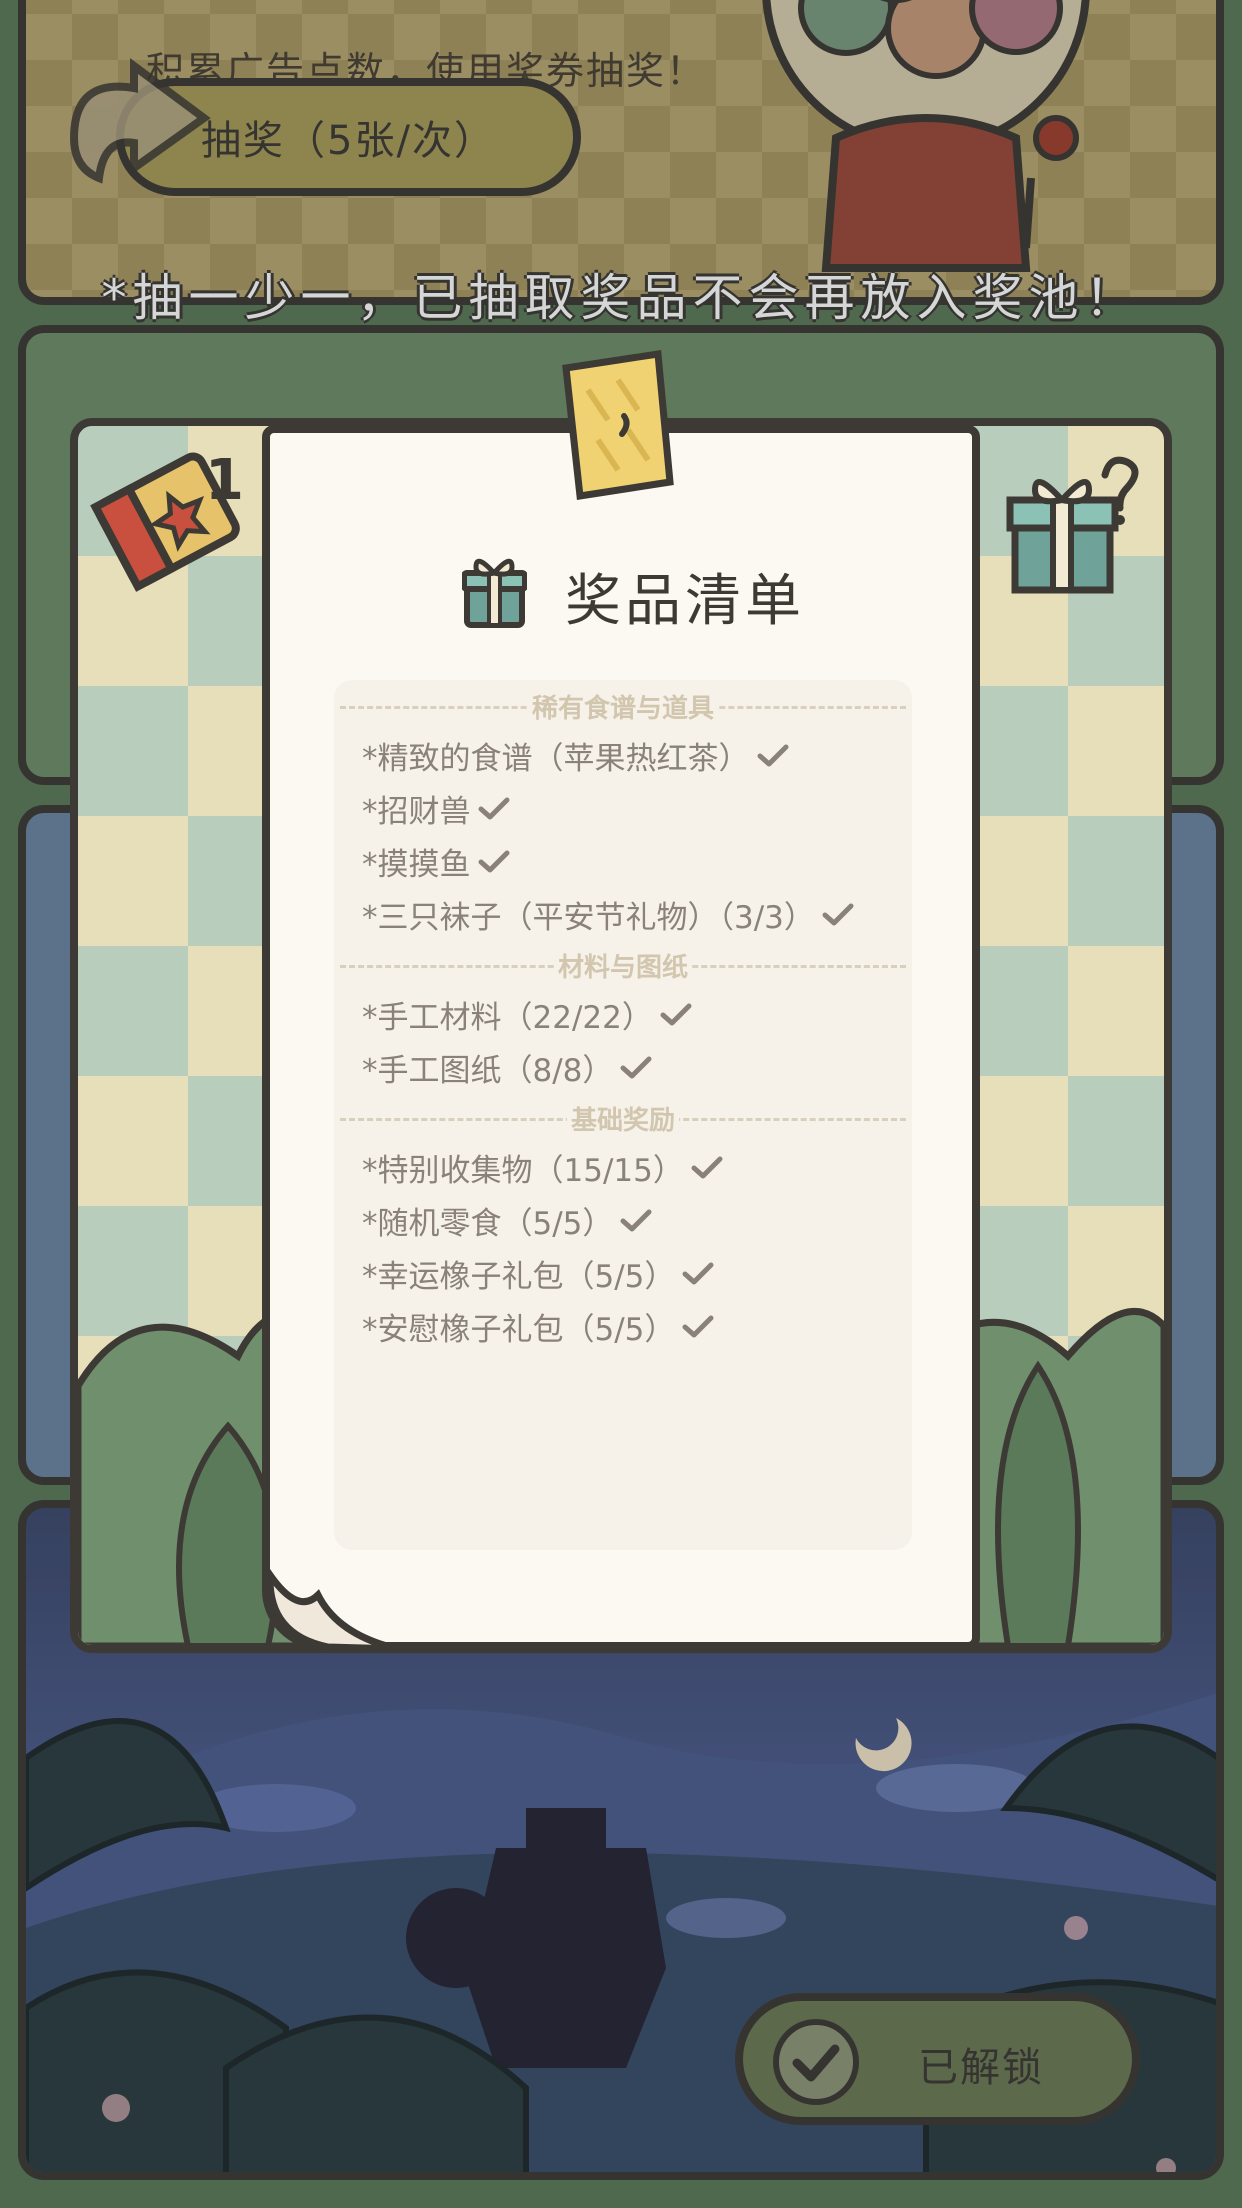 This screenshot has width=1242, height=2208. I want to click on ticket-count: 1, so click(224, 480).